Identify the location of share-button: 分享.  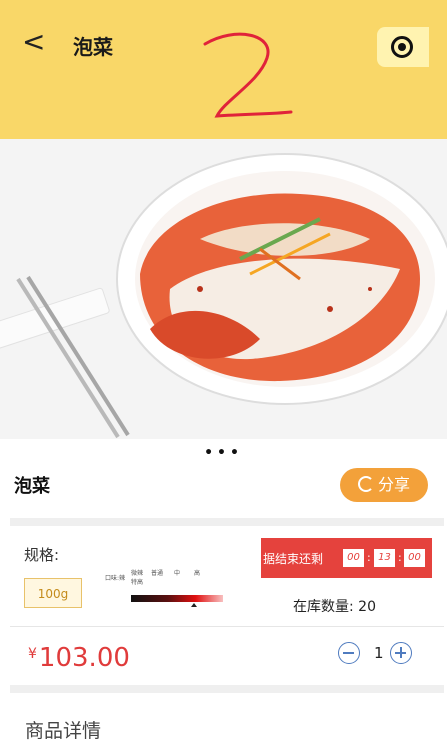
(384, 485).